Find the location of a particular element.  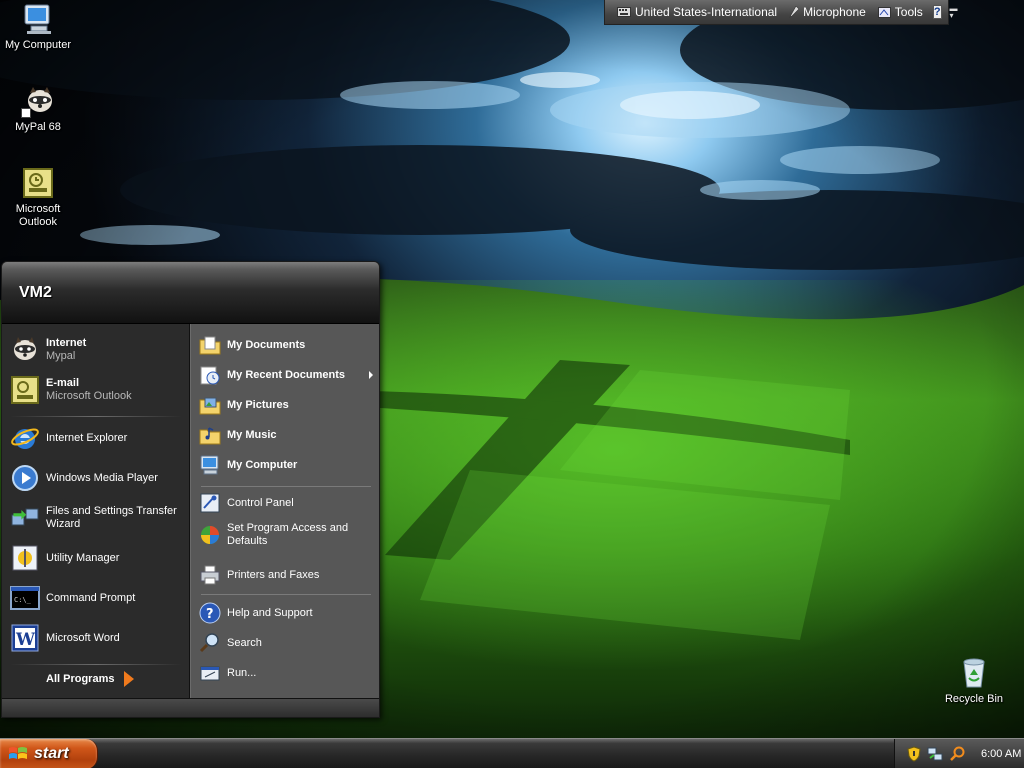

desktop-icon-recycle-bin: Recycle Bin is located at coordinates (974, 681).